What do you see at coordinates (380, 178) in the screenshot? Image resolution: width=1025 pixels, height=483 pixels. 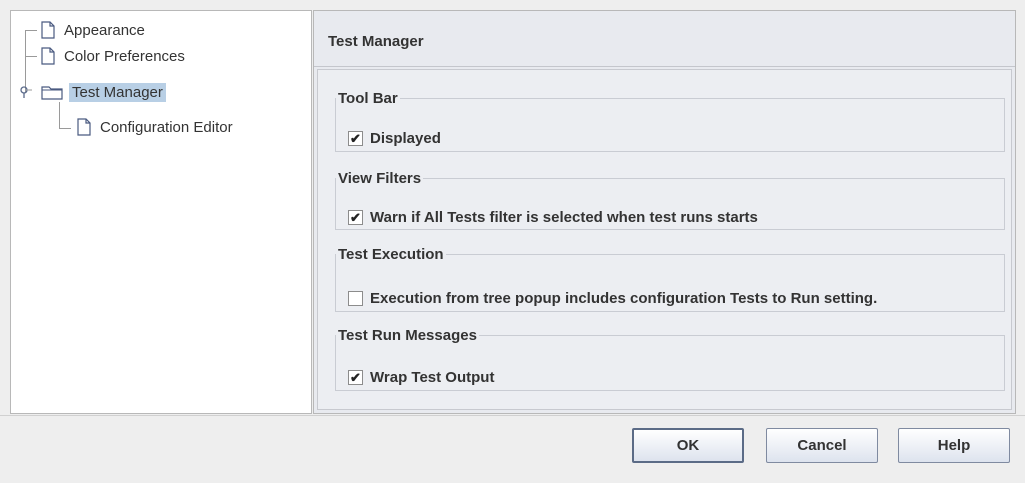 I see `group-title: View Filters` at bounding box center [380, 178].